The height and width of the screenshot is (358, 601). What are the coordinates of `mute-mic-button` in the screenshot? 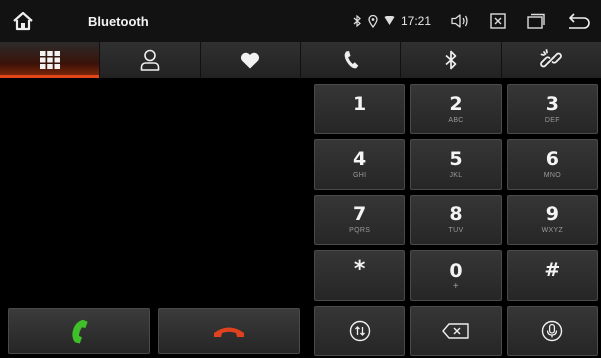 It's located at (552, 330).